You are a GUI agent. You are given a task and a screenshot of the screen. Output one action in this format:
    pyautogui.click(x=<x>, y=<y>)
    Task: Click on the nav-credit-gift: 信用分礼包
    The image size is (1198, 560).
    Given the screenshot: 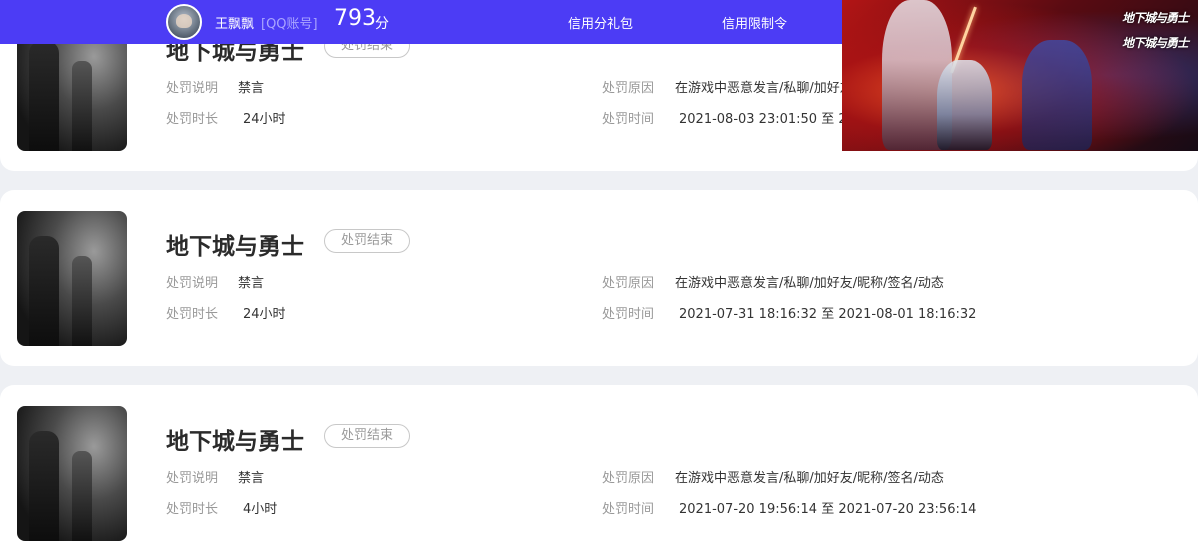 What is the action you would take?
    pyautogui.click(x=600, y=22)
    